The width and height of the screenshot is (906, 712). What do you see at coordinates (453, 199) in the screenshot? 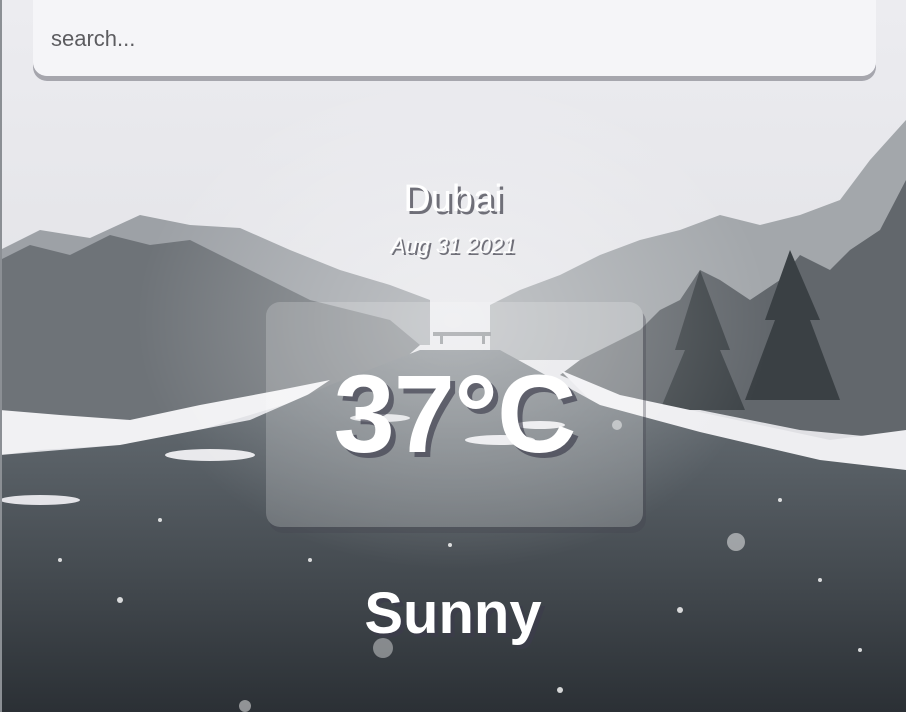
I see `location-city: Dubai` at bounding box center [453, 199].